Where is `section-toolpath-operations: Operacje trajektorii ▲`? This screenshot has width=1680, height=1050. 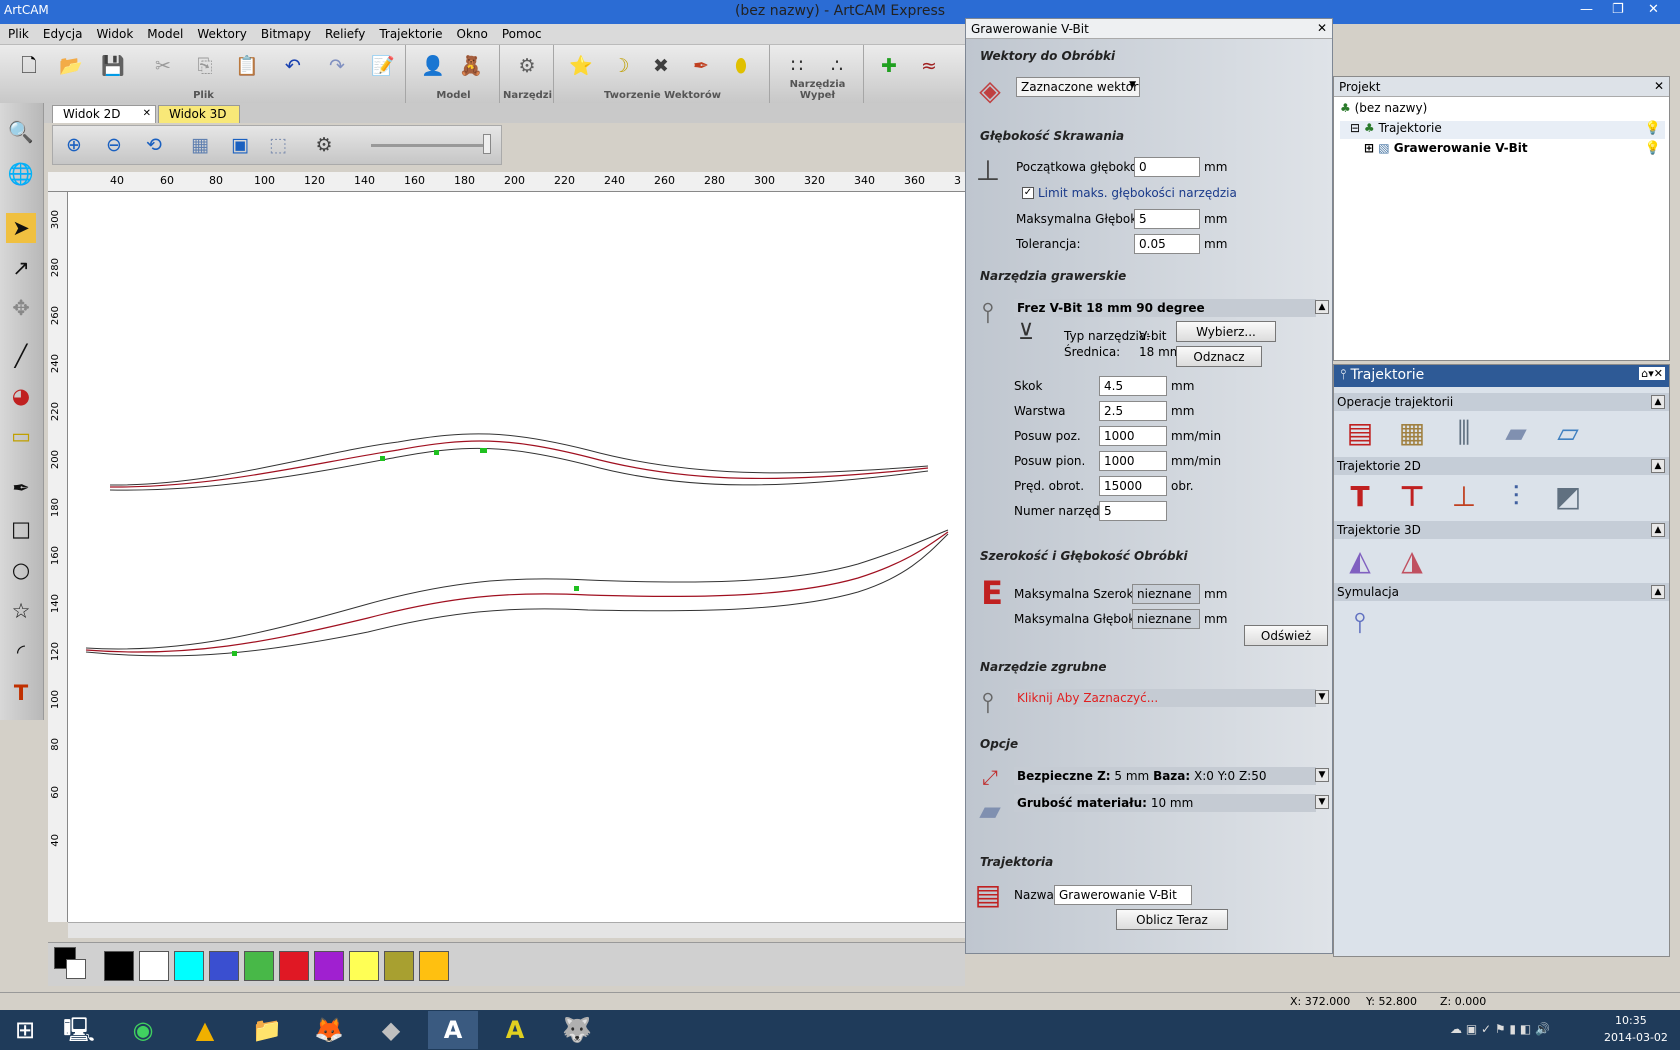 section-toolpath-operations: Operacje trajektorii ▲ is located at coordinates (1501, 402).